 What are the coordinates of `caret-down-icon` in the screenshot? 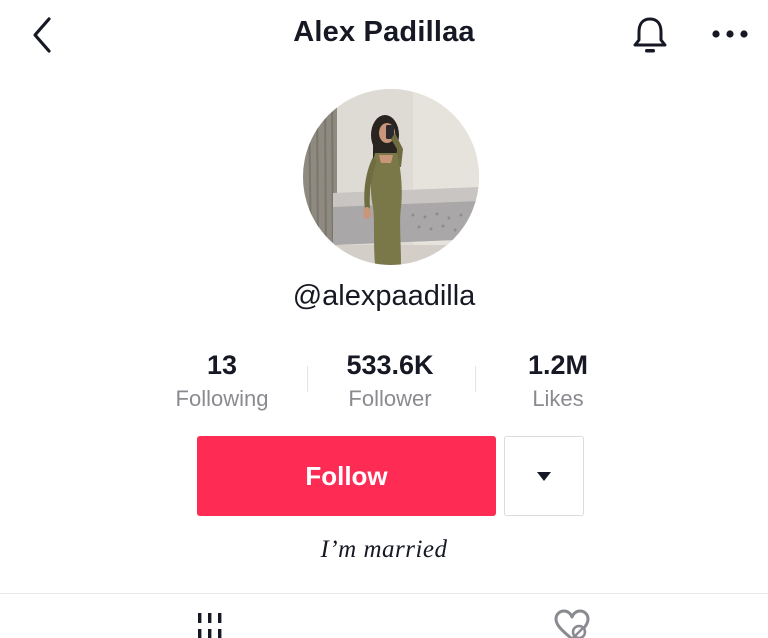 It's located at (544, 476).